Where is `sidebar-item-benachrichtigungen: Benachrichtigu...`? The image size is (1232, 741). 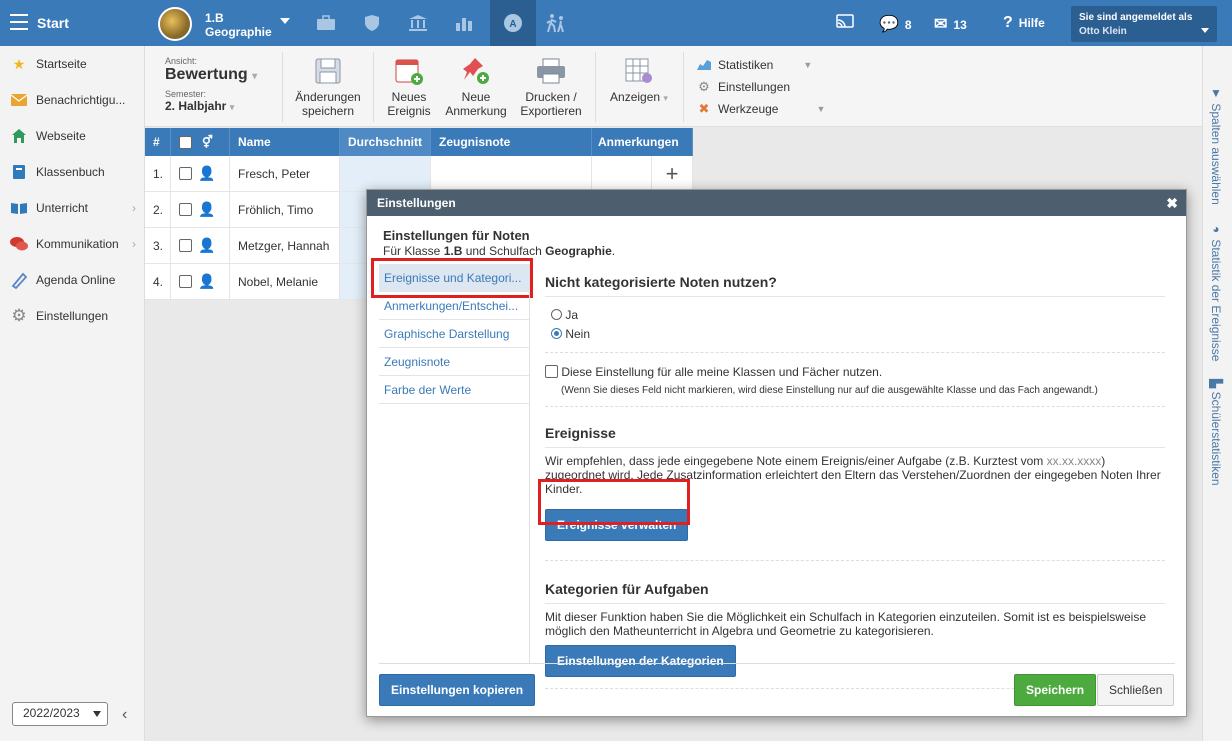
sidebar-item-benachrichtigungen: Benachrichtigu... is located at coordinates (72, 100).